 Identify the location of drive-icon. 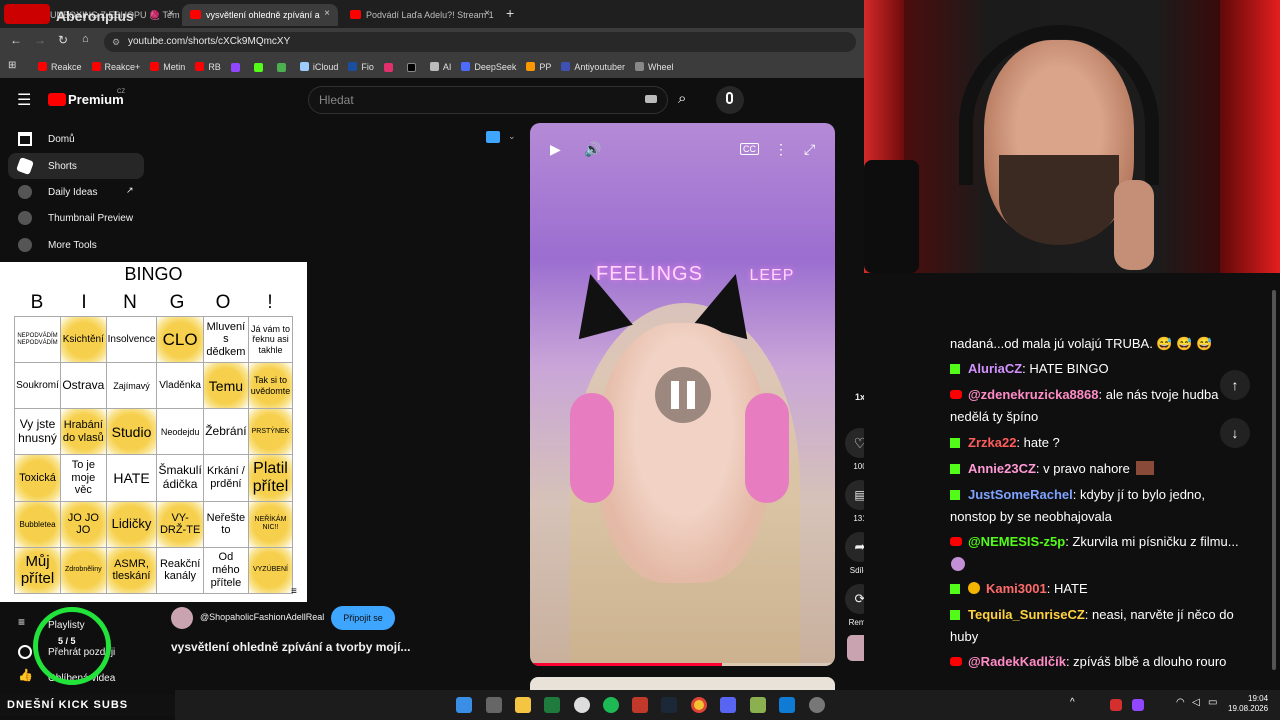
(281, 67).